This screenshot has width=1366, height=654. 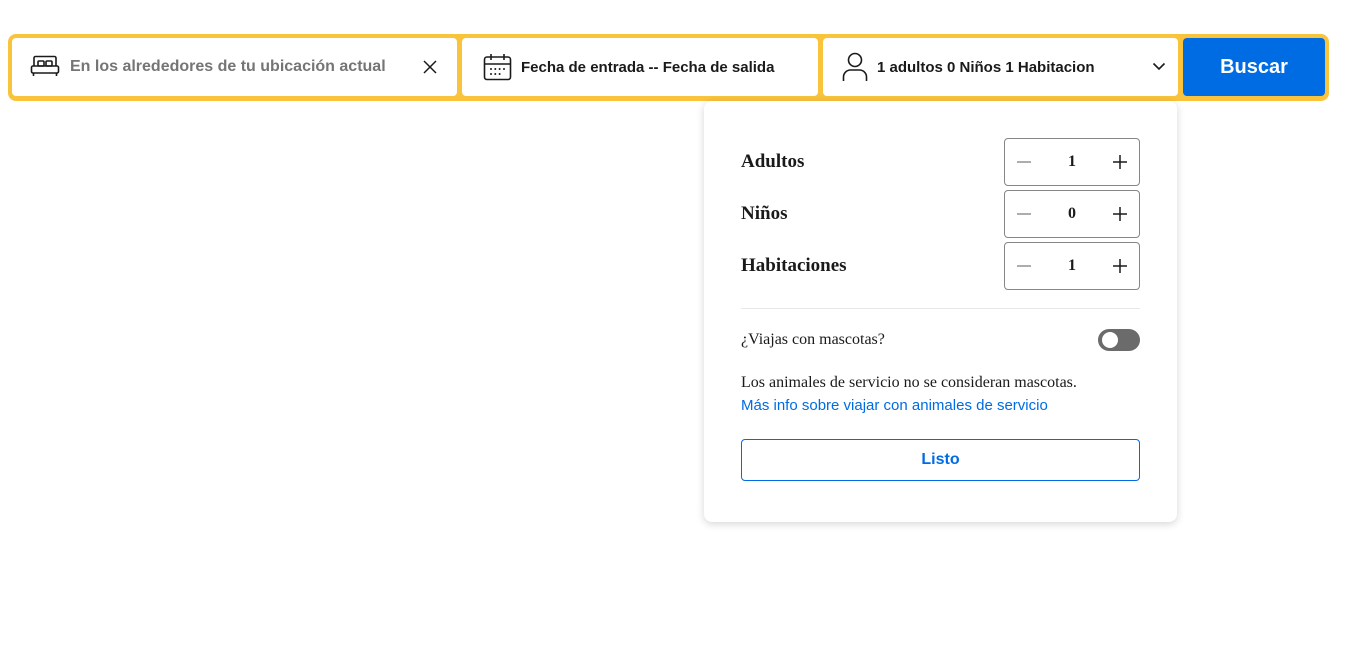 What do you see at coordinates (940, 460) in the screenshot?
I see `done-button: Listo` at bounding box center [940, 460].